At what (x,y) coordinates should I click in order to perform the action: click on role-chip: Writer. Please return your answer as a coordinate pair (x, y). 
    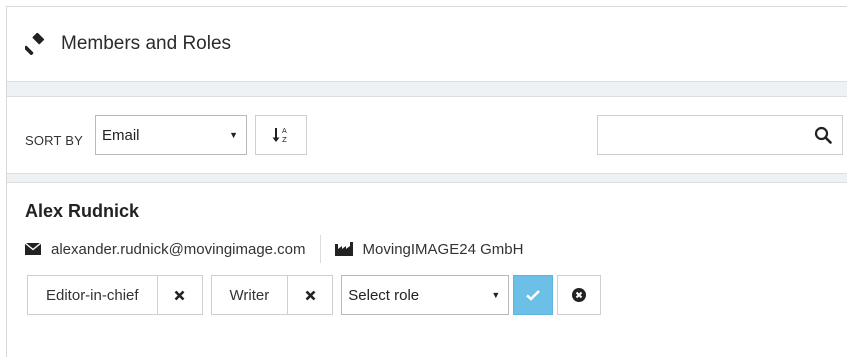
    Looking at the image, I should click on (272, 295).